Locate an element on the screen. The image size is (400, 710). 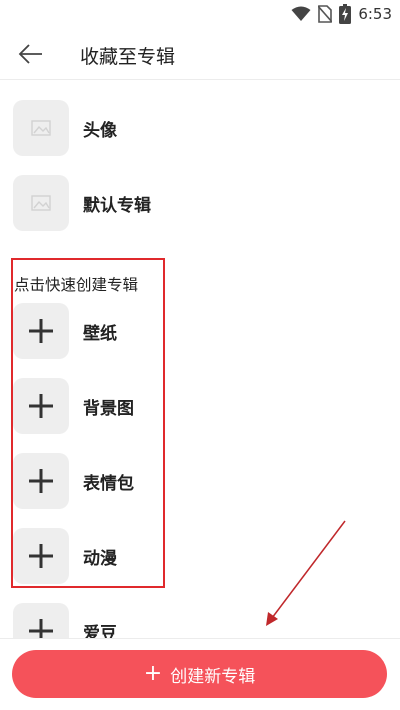
wifi-icon is located at coordinates (301, 13).